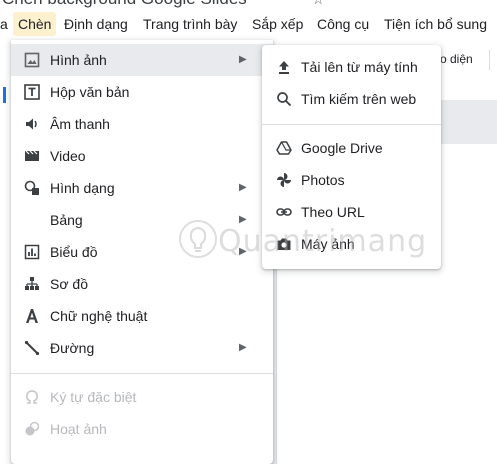  Describe the element at coordinates (351, 180) in the screenshot. I see `image-photos: Photos` at that location.